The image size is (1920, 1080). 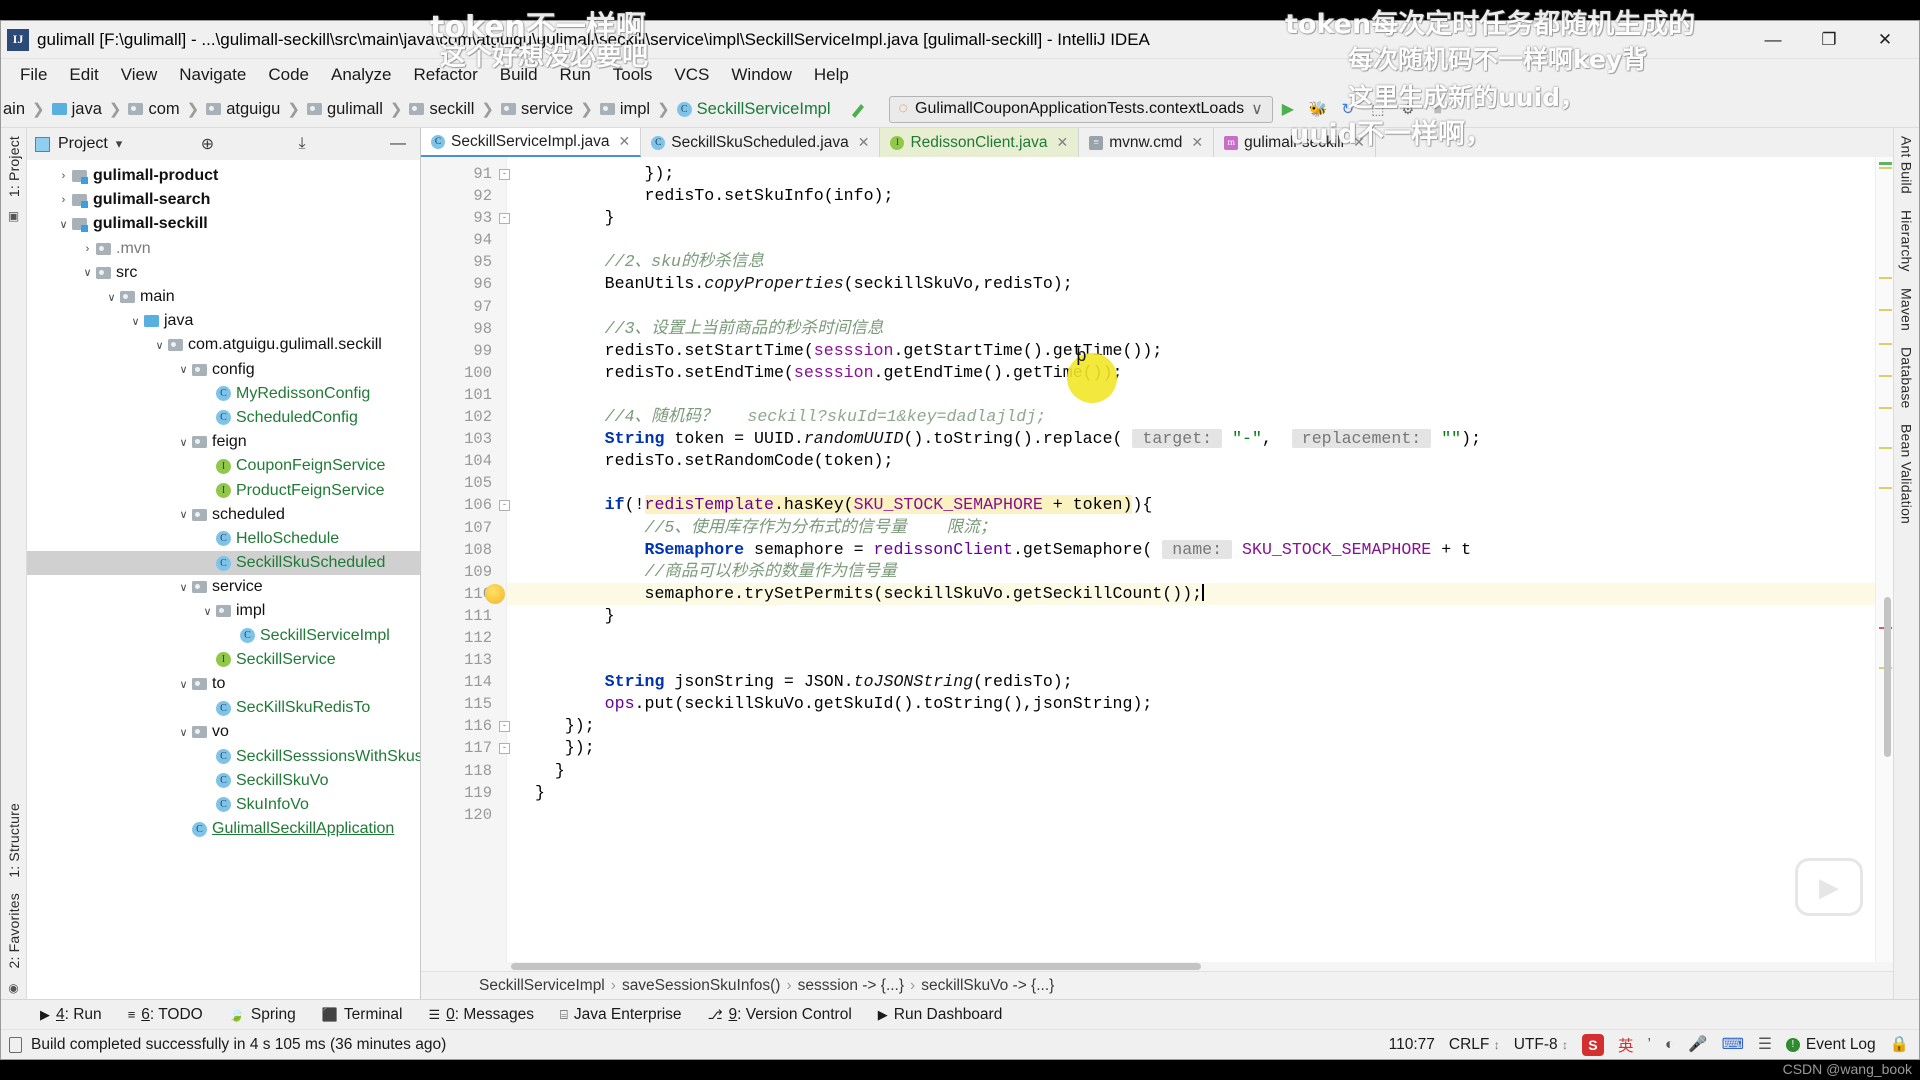 What do you see at coordinates (463, 594) in the screenshot?
I see `line-number: 110` at bounding box center [463, 594].